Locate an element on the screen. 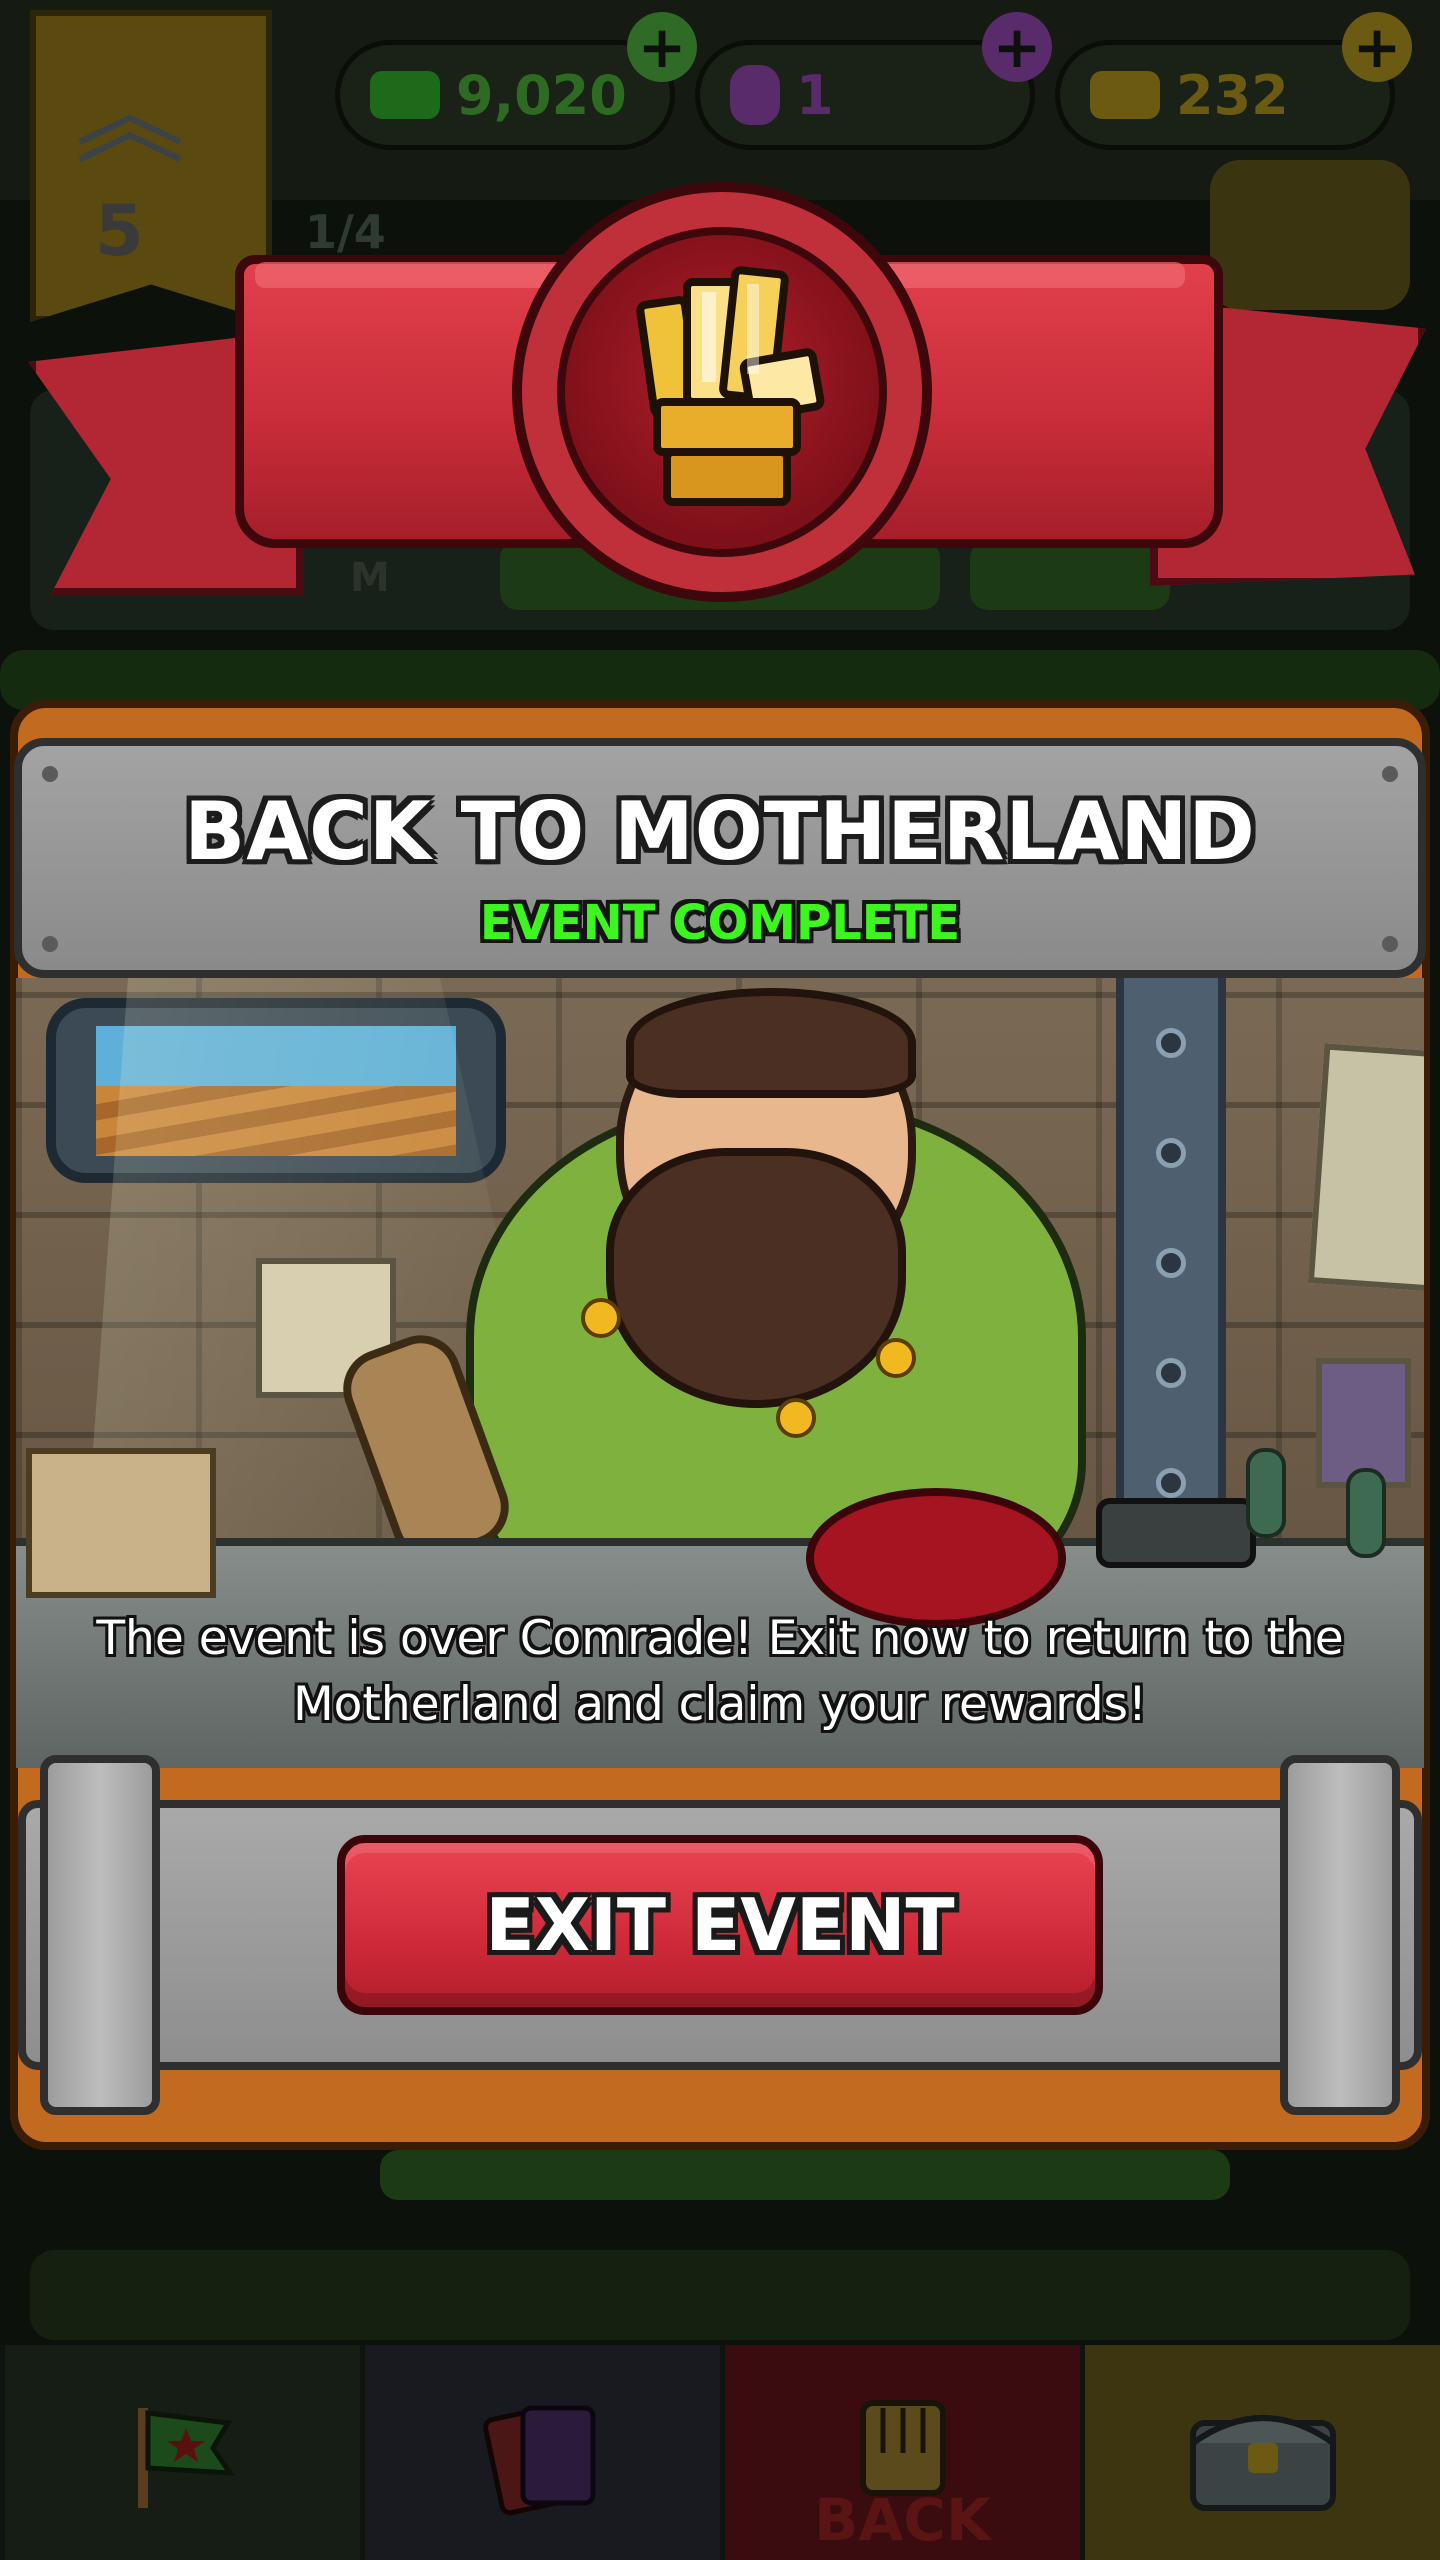  event-emblem is located at coordinates (722, 392).